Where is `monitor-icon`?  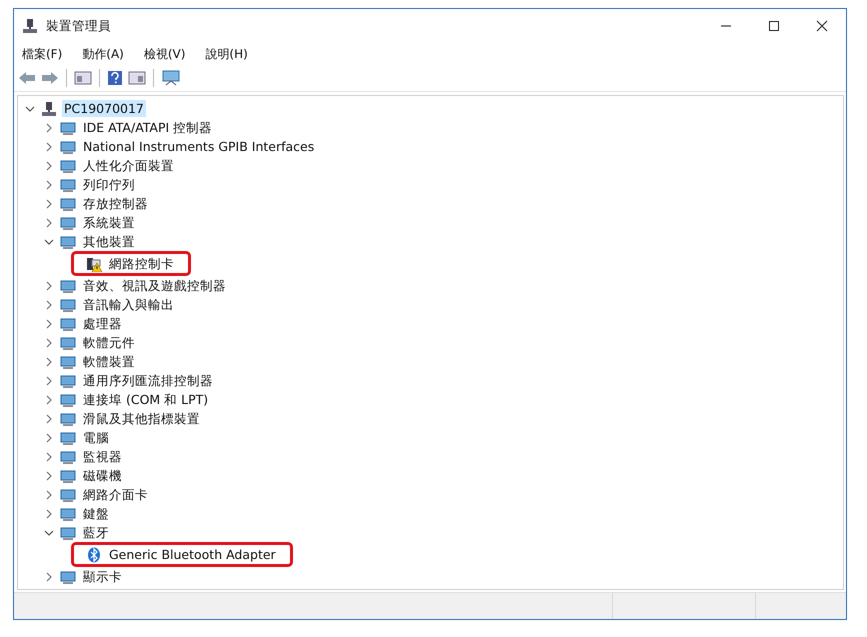 monitor-icon is located at coordinates (171, 78).